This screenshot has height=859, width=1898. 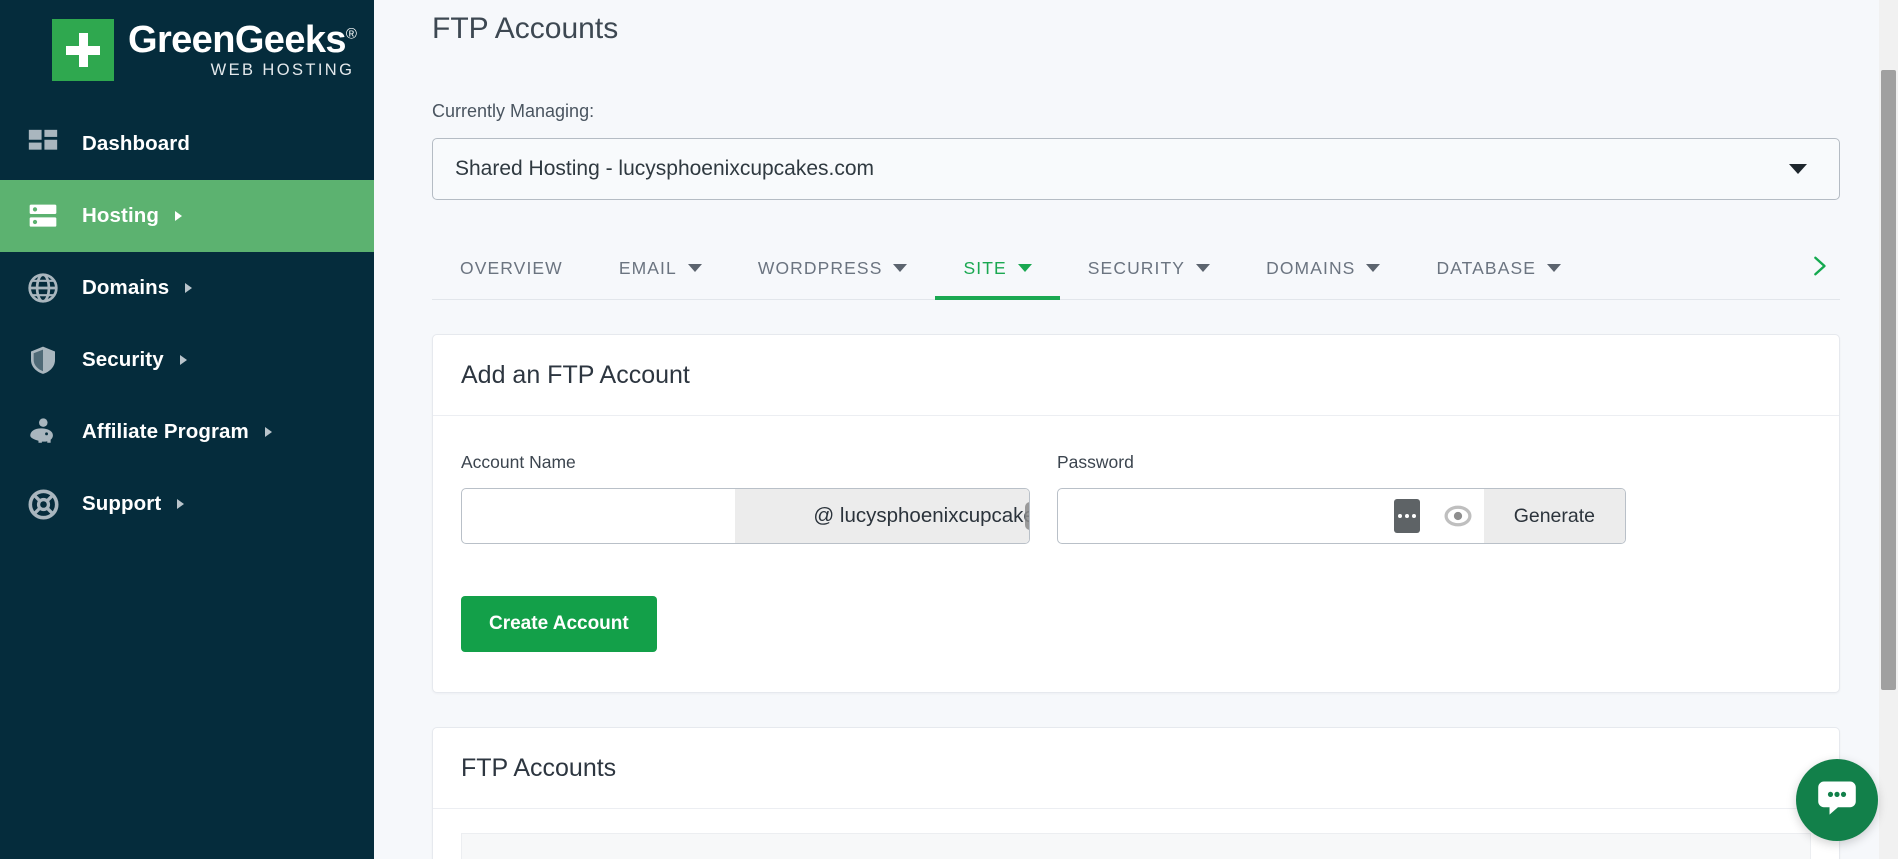 I want to click on tab-label: EMAIL, so click(x=647, y=267).